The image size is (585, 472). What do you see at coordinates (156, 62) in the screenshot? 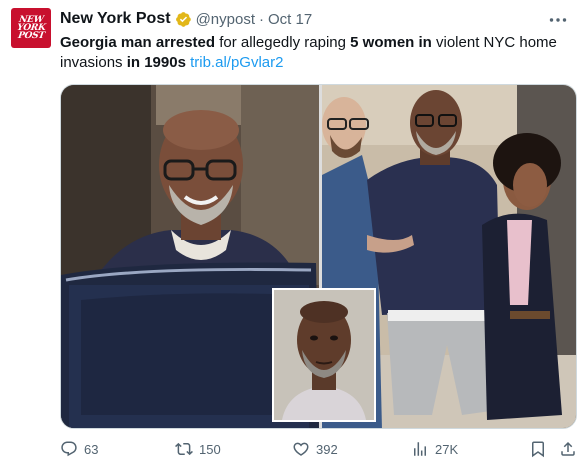
I see `tweet-text-bold-5: in 1990s` at bounding box center [156, 62].